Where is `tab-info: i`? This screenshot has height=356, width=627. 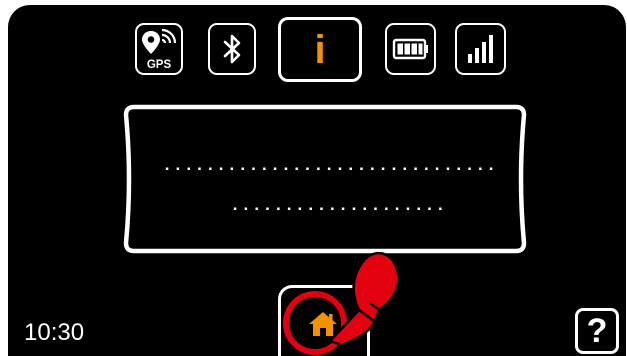
tab-info: i is located at coordinates (320, 49).